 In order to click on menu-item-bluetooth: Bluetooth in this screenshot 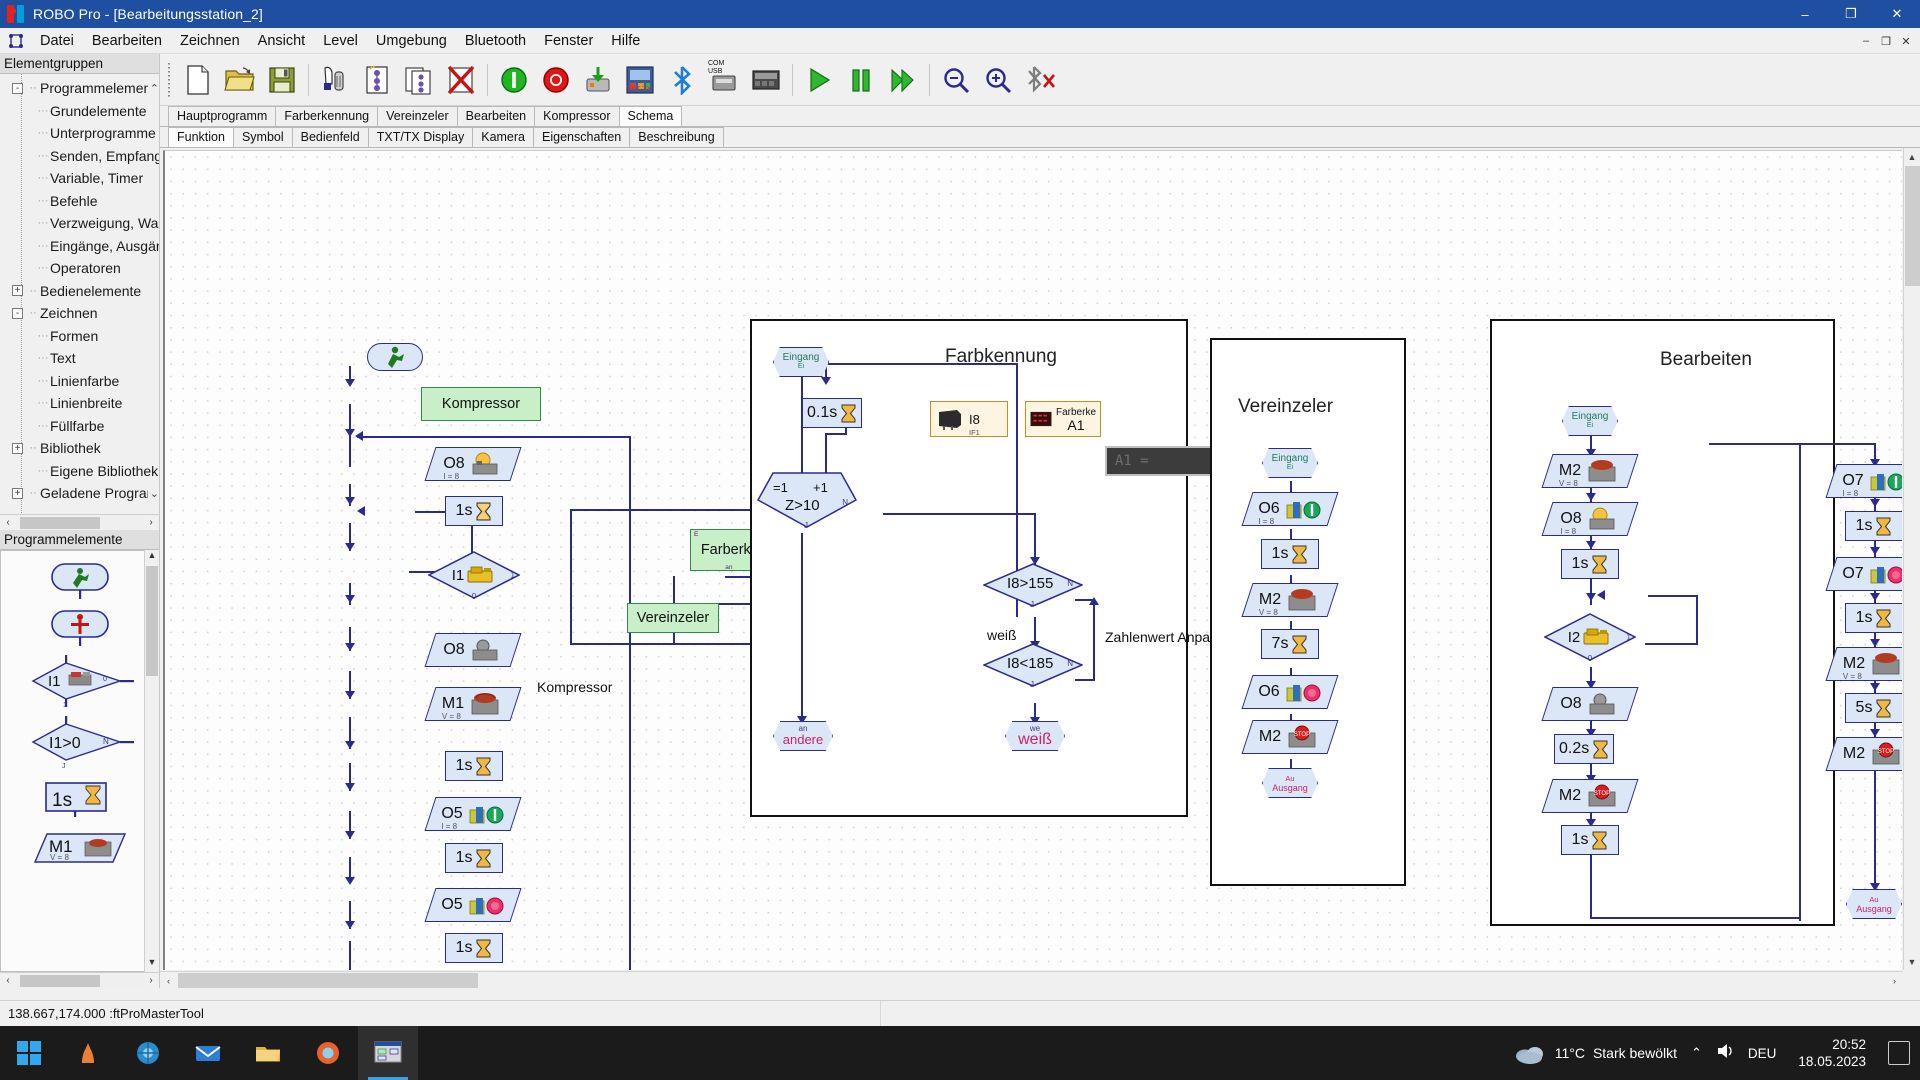, I will do `click(495, 41)`.